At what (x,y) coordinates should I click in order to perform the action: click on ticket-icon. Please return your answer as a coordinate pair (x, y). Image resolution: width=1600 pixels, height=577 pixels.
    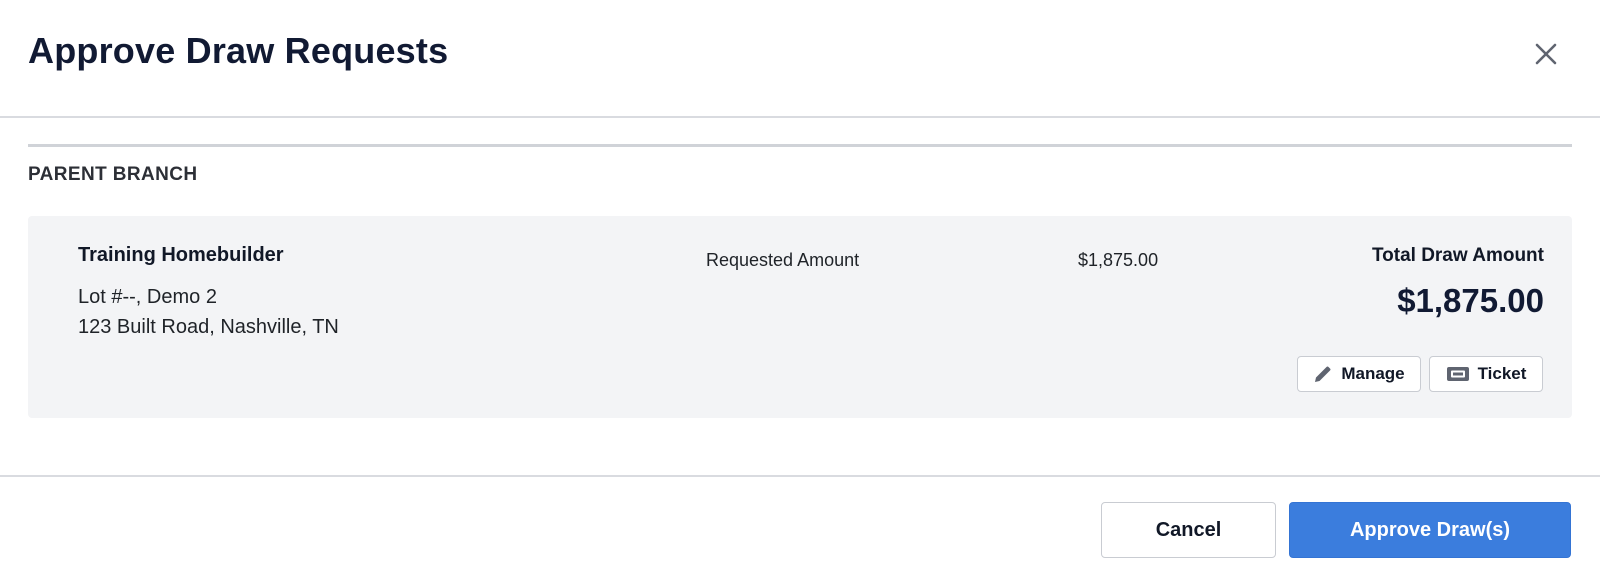
    Looking at the image, I should click on (1457, 374).